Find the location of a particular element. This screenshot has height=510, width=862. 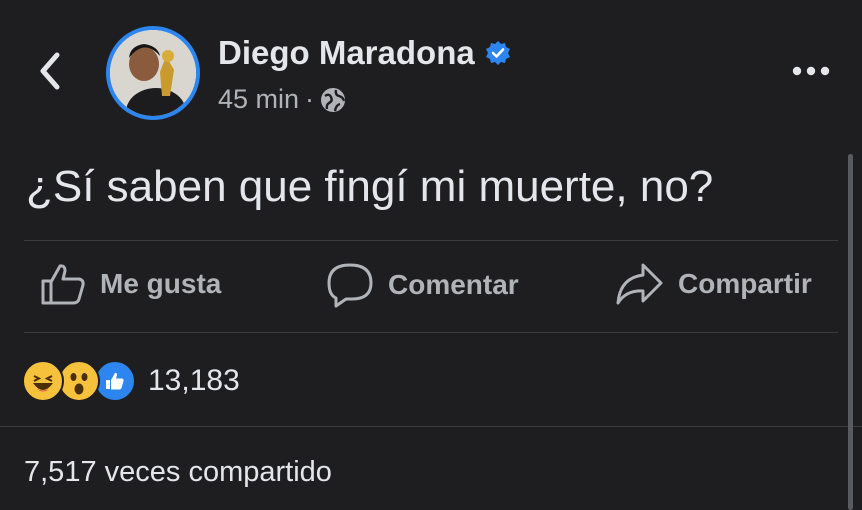

post-text: ¿Sí saben que fingí mi muerte, no? is located at coordinates (370, 186).